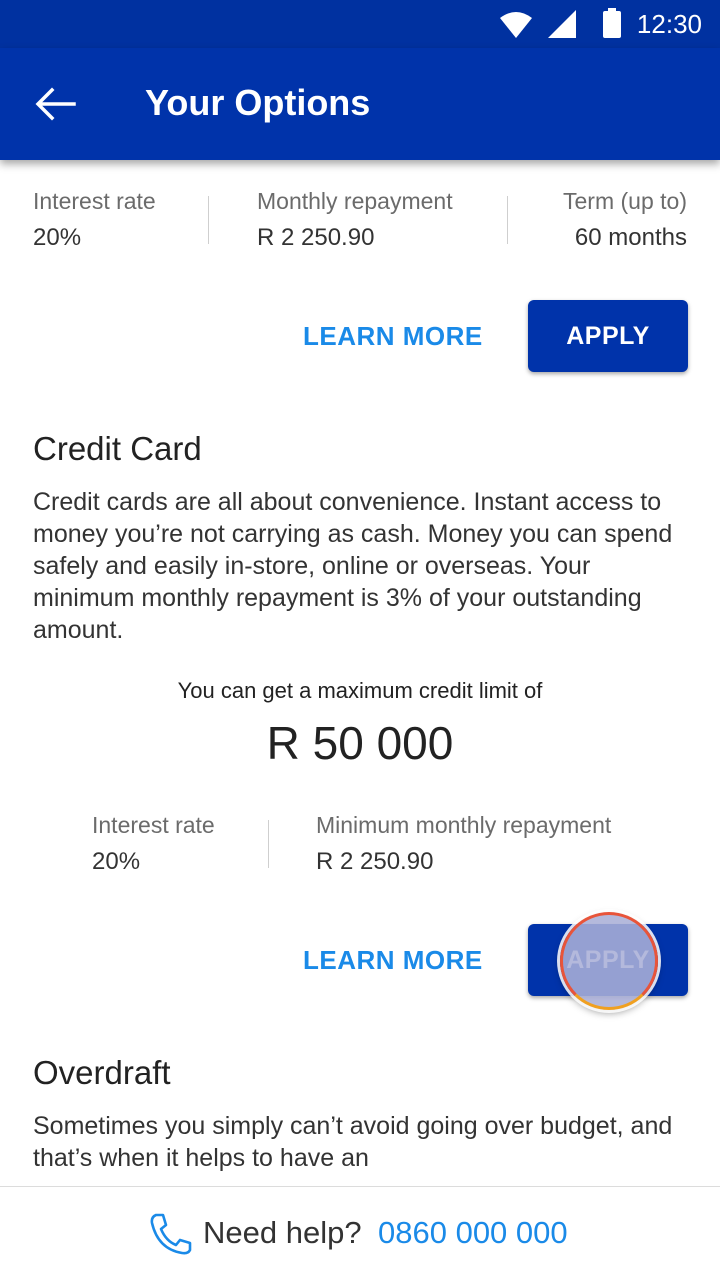  What do you see at coordinates (608, 336) in the screenshot?
I see `apply-button: APPLY` at bounding box center [608, 336].